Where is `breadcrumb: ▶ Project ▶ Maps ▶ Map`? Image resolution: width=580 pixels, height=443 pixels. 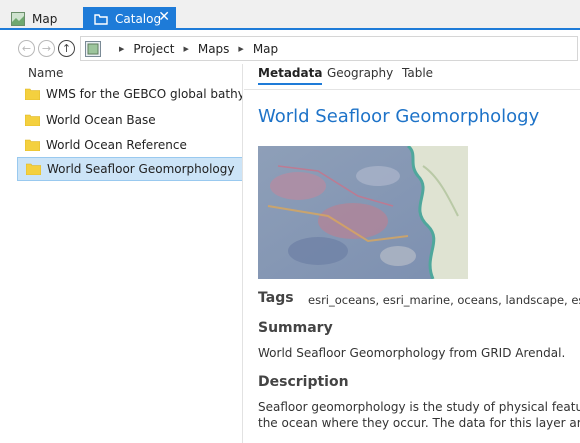
breadcrumb: ▶ Project ▶ Maps ▶ Map is located at coordinates (329, 48).